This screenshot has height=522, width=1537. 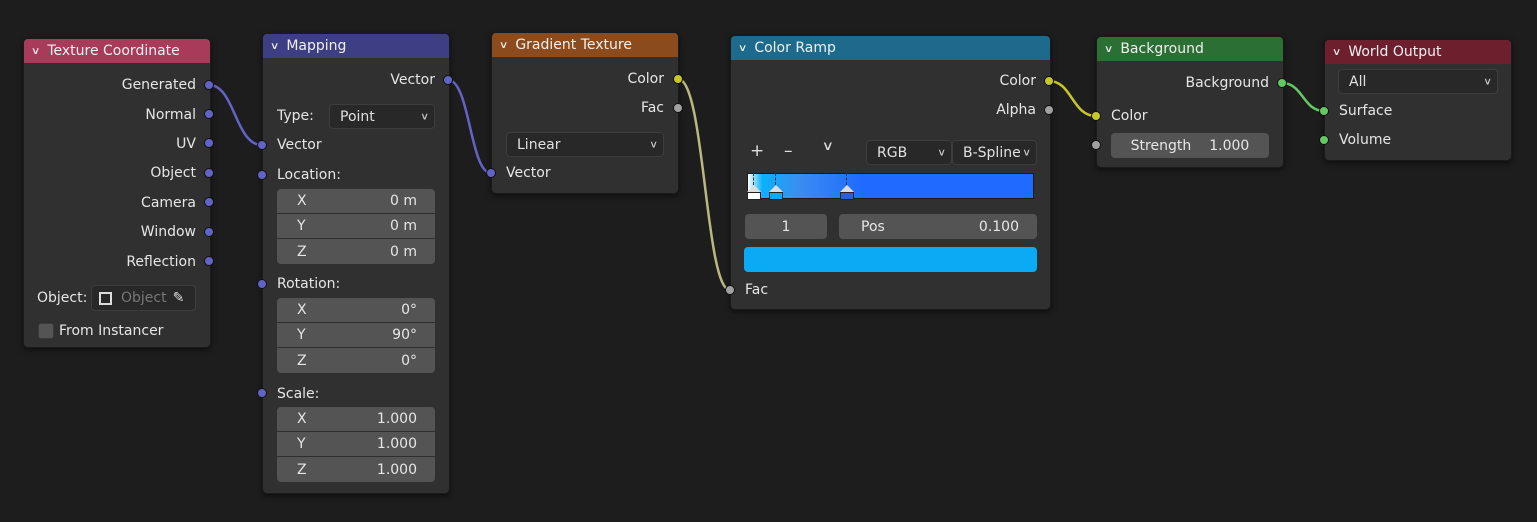 What do you see at coordinates (209, 143) in the screenshot?
I see `output-socket-uv` at bounding box center [209, 143].